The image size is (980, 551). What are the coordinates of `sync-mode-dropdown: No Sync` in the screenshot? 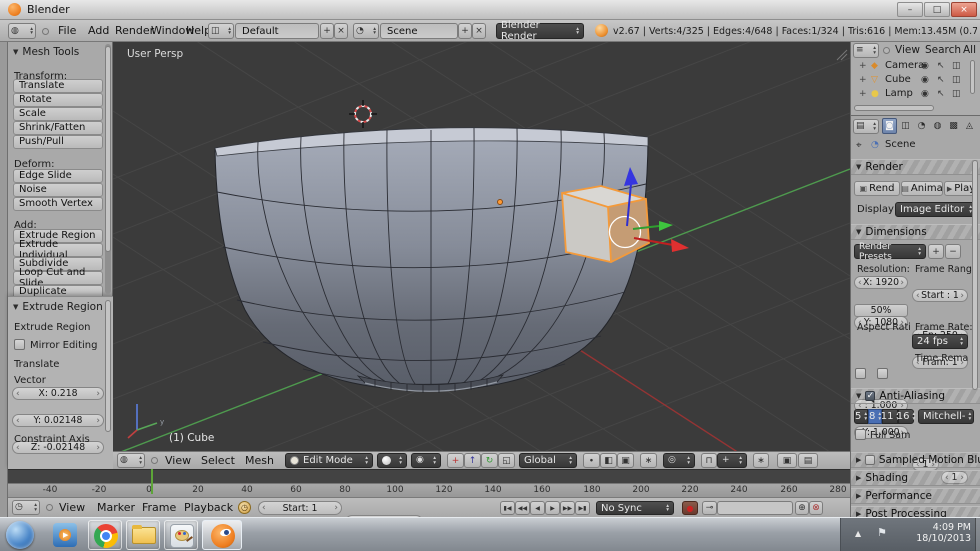 It's located at (635, 508).